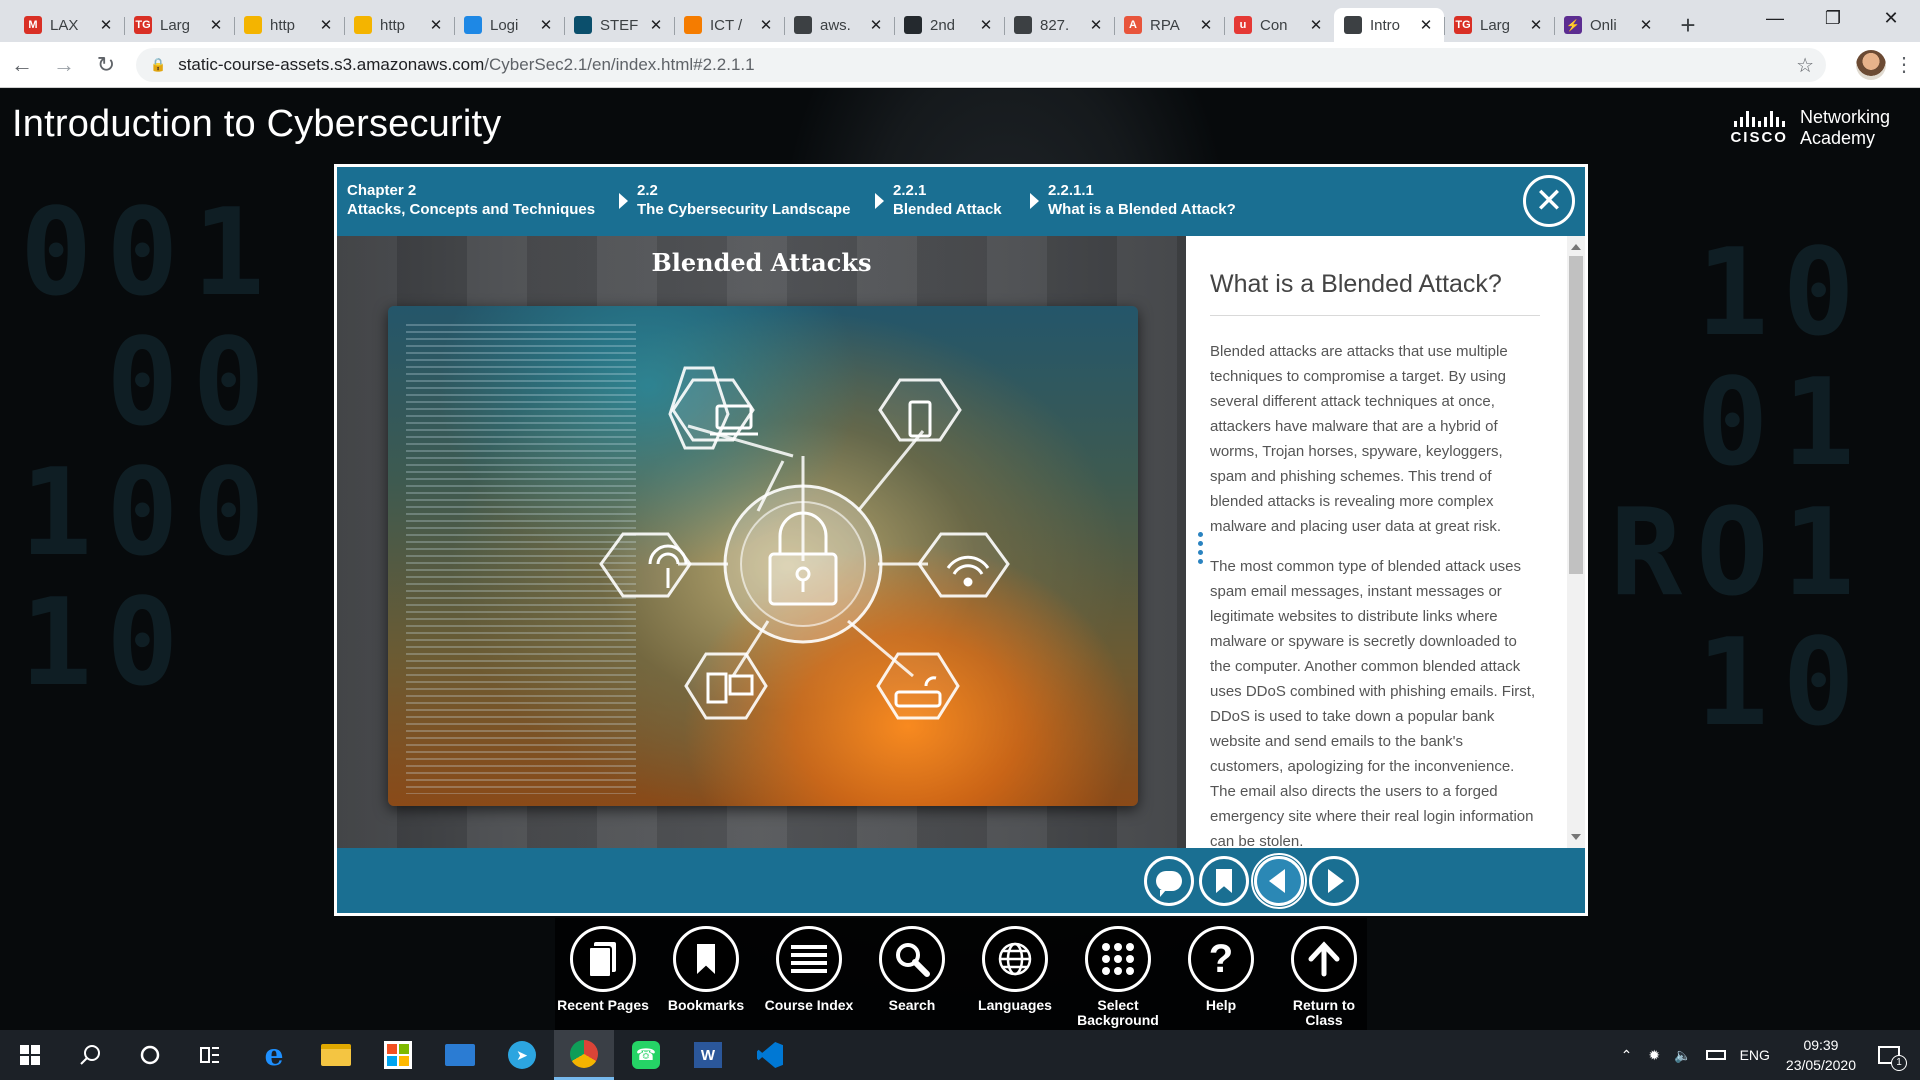 Image resolution: width=1920 pixels, height=1080 pixels. Describe the element at coordinates (839, 25) in the screenshot. I see `browser-tab: aws. ✕` at that location.